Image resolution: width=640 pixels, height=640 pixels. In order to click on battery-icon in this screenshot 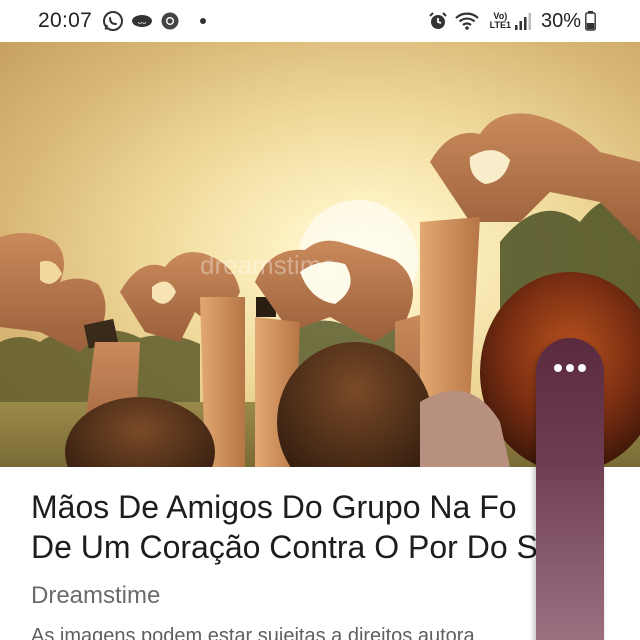, I will do `click(590, 21)`.